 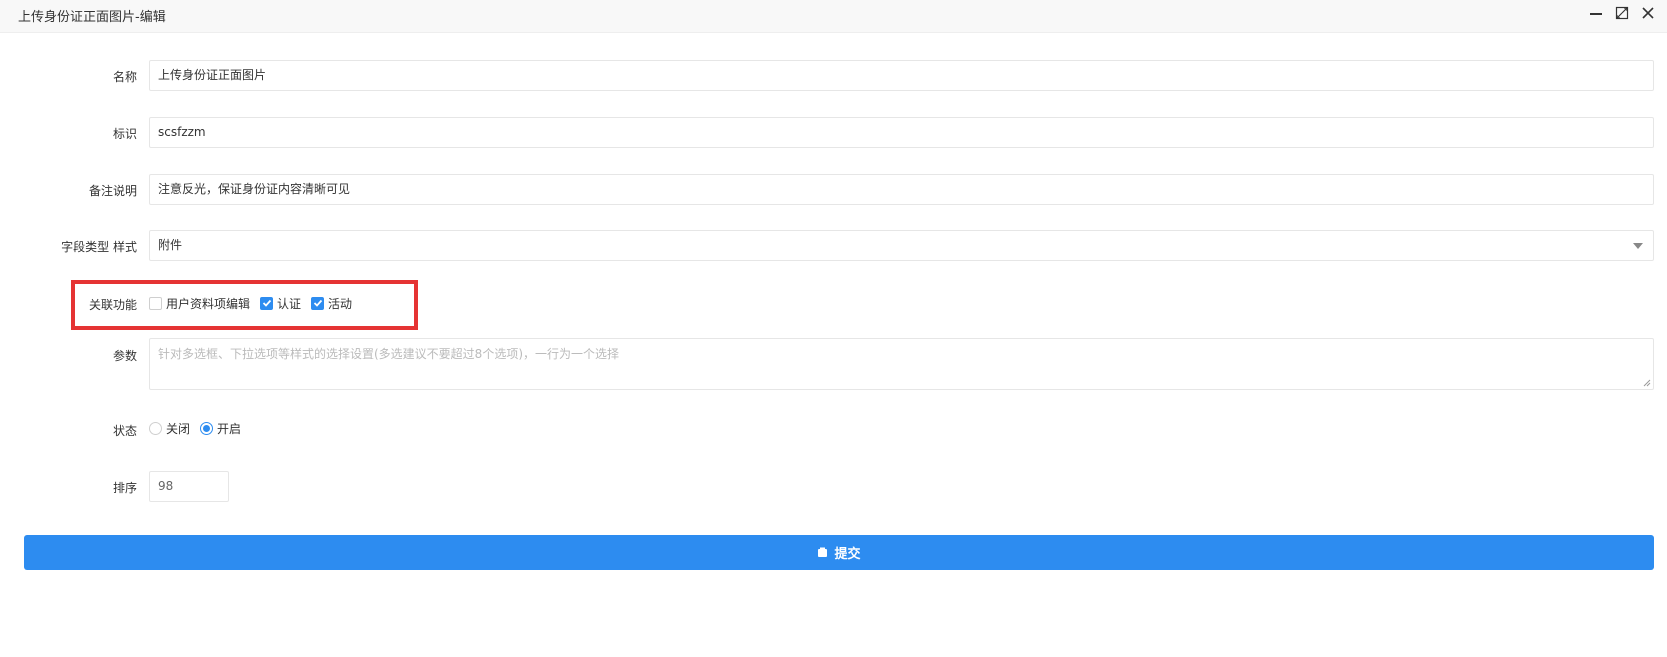 What do you see at coordinates (155, 303) in the screenshot?
I see `checkbox-unchecked-icon` at bounding box center [155, 303].